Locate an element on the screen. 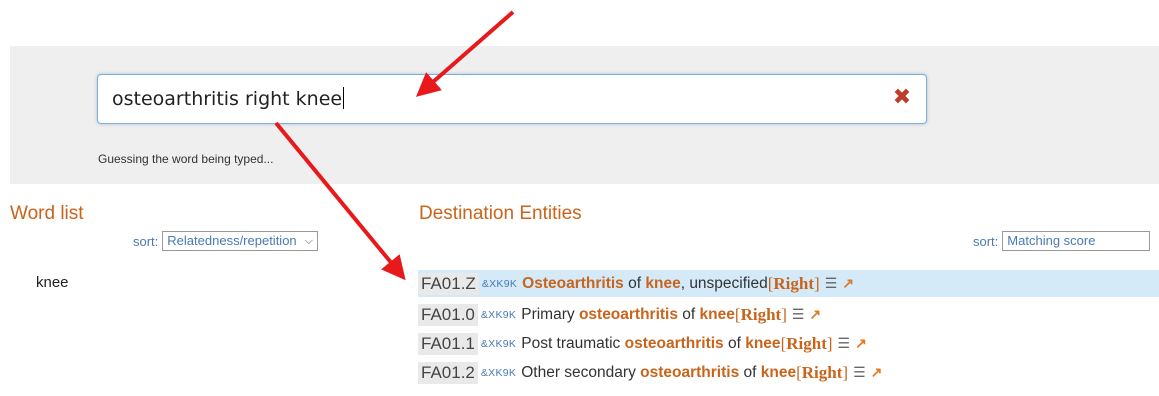 Image resolution: width=1159 pixels, height=396 pixels. result-title: Primary osteoarthritis of knee is located at coordinates (628, 315).